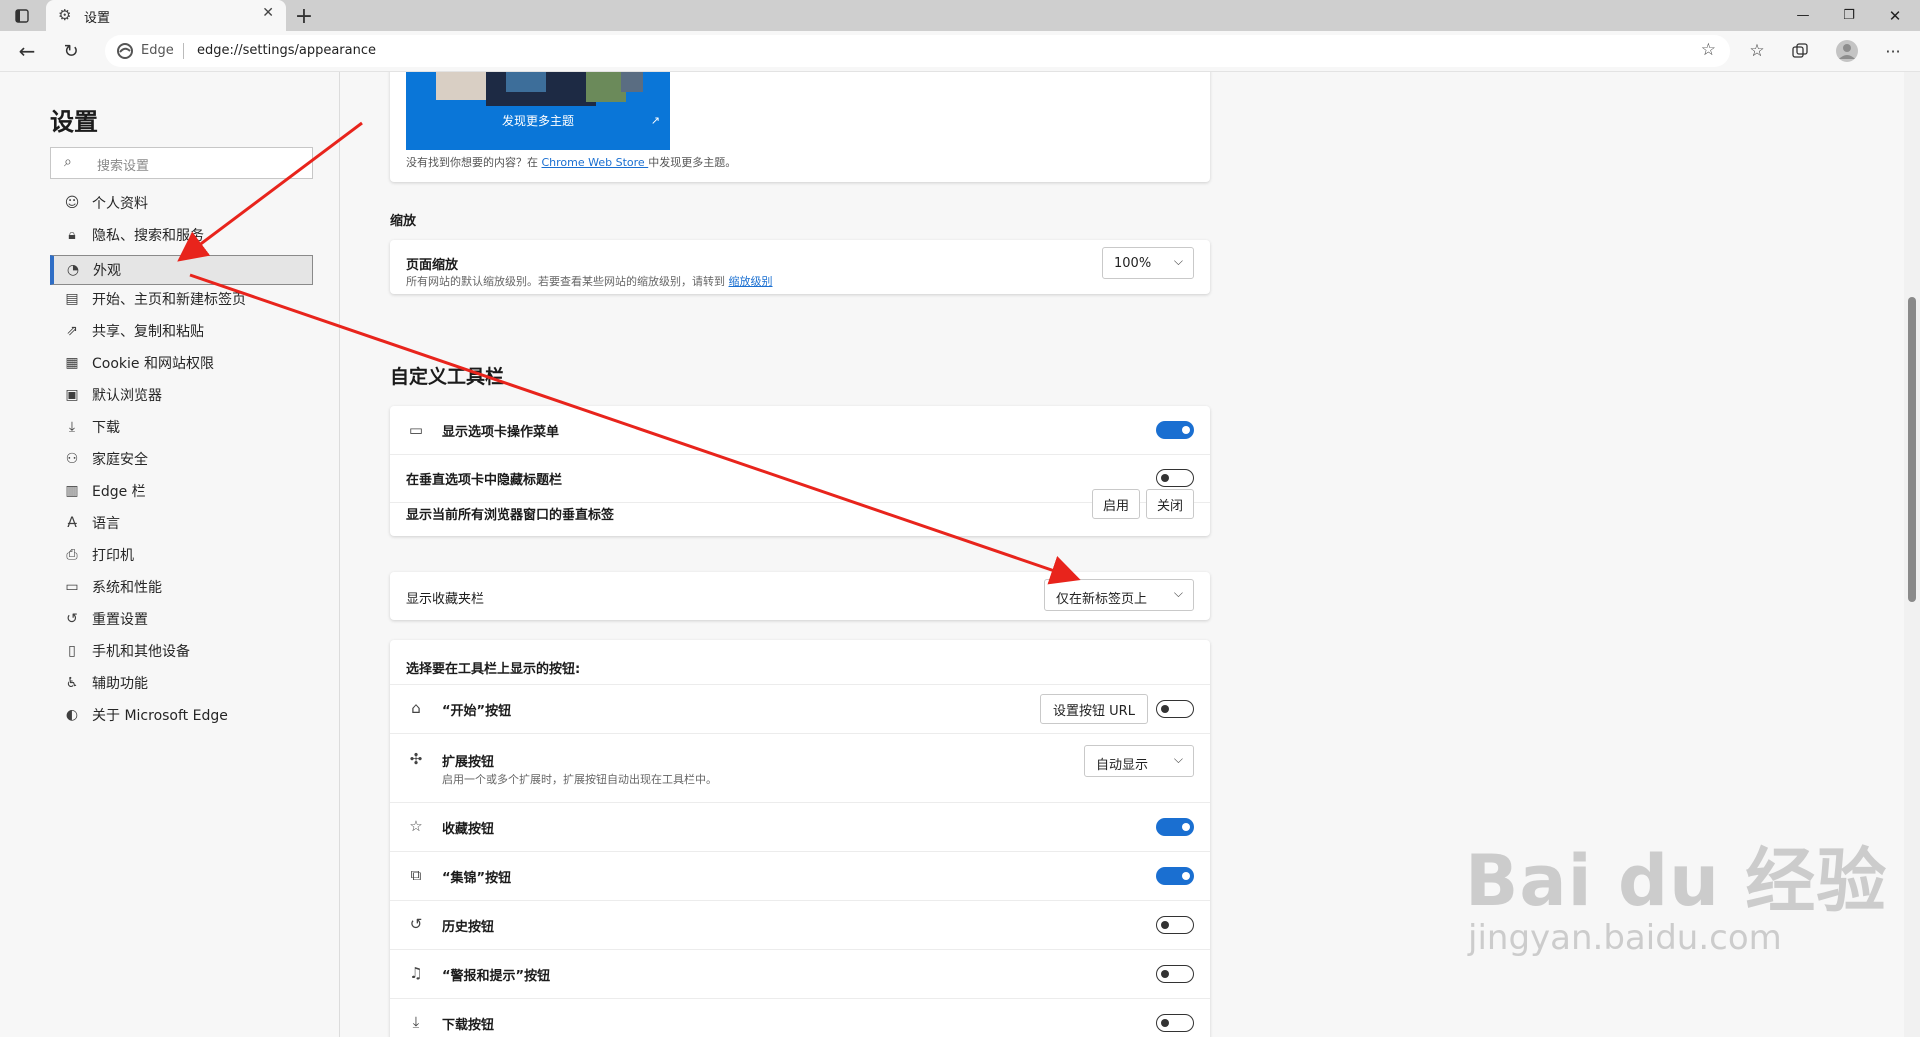 Image resolution: width=1920 pixels, height=1037 pixels. What do you see at coordinates (119, 492) in the screenshot?
I see `sidebar-item-label: Edge 栏` at bounding box center [119, 492].